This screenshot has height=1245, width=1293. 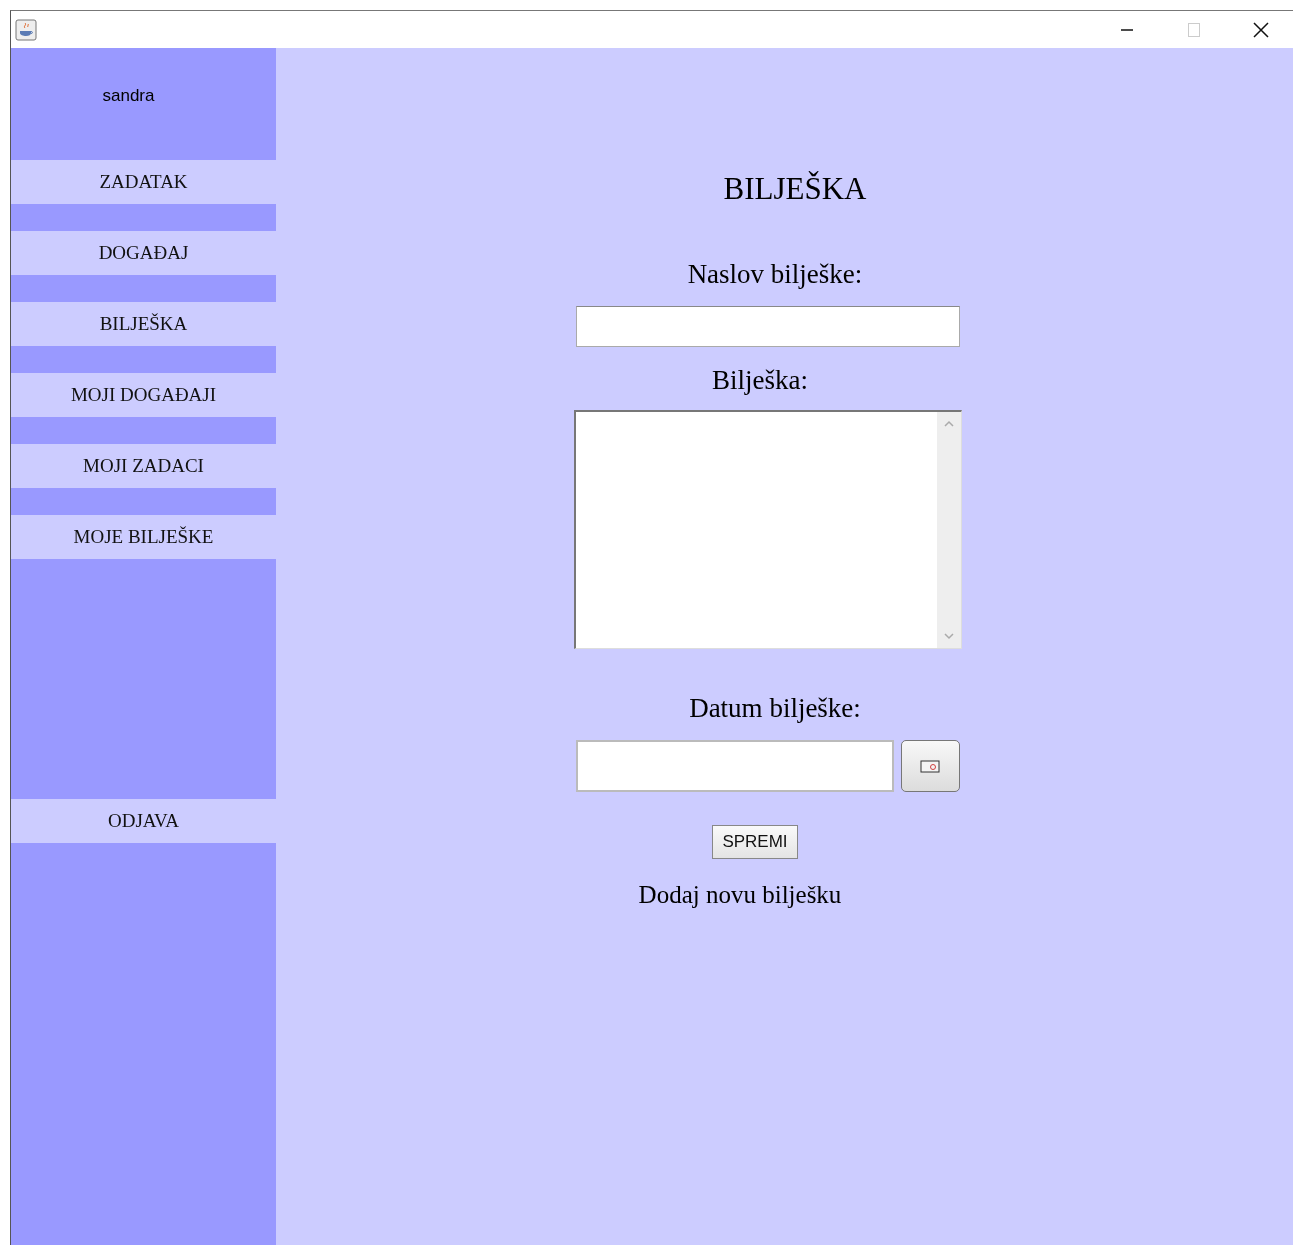 What do you see at coordinates (775, 708) in the screenshot?
I see `field-label: Datum bilješke:` at bounding box center [775, 708].